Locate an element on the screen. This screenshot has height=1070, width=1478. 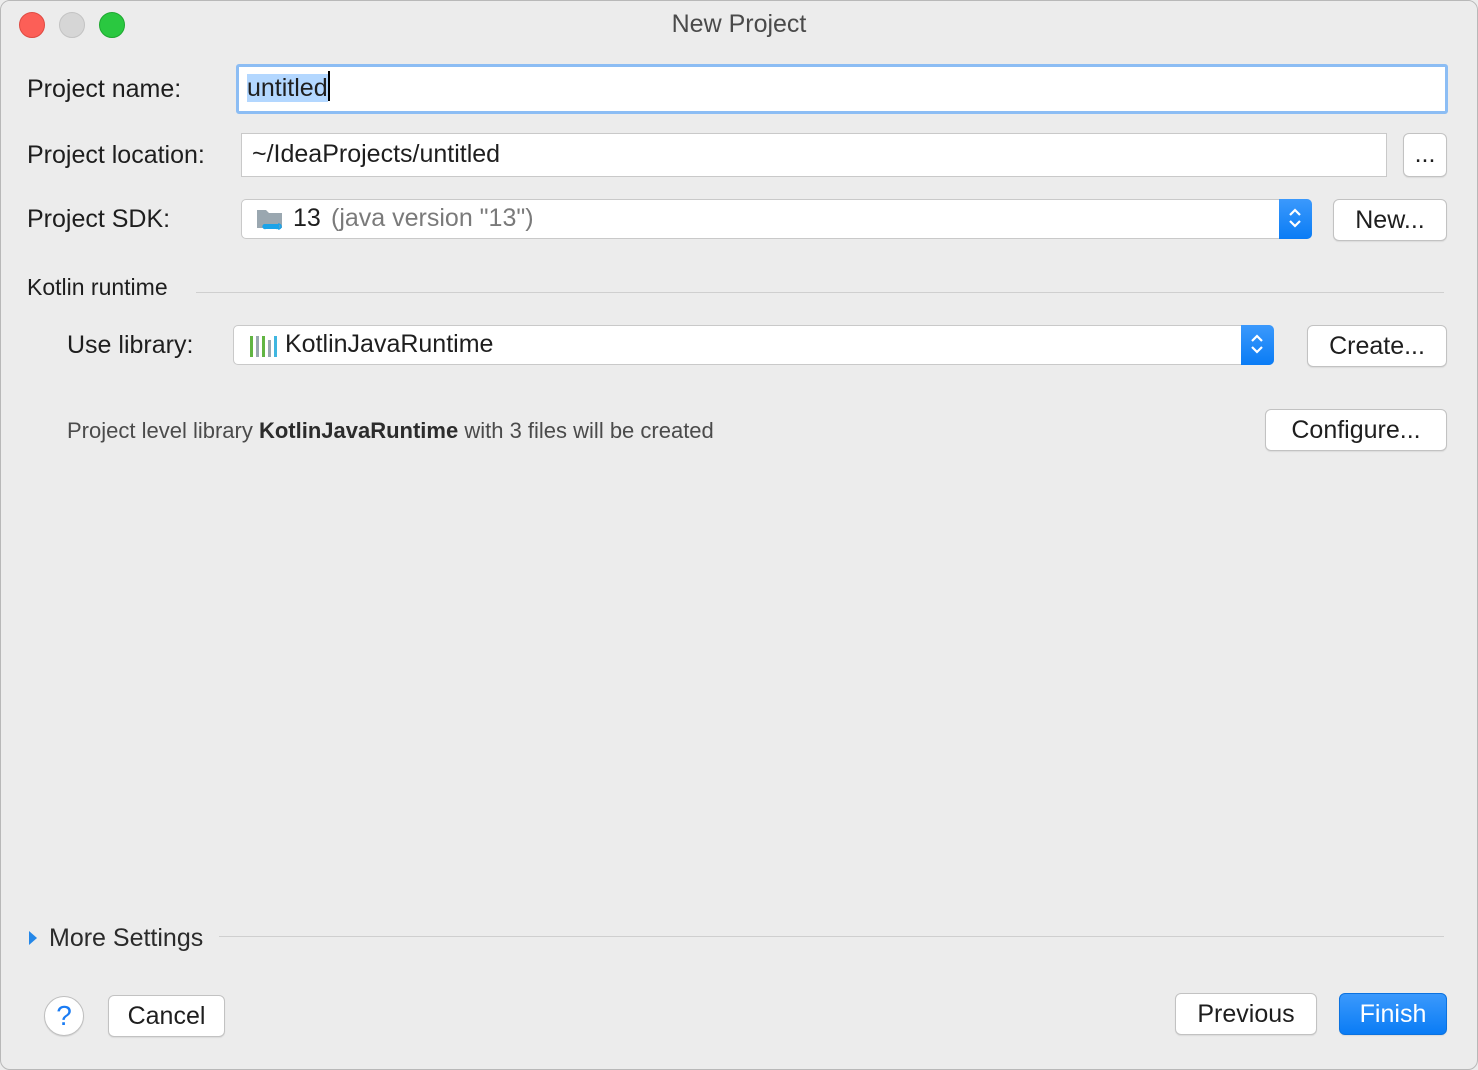
minimize-window-button is located at coordinates (72, 25).